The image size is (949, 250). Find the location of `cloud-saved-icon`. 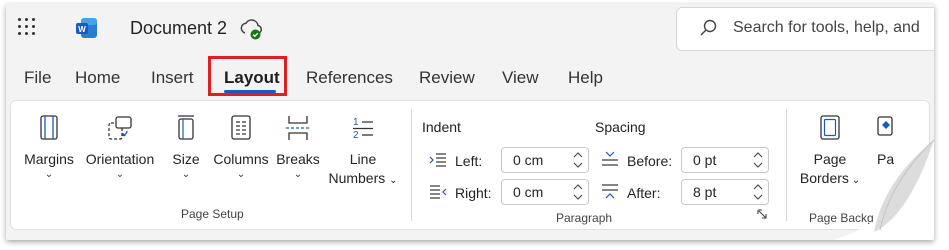

cloud-saved-icon is located at coordinates (251, 29).